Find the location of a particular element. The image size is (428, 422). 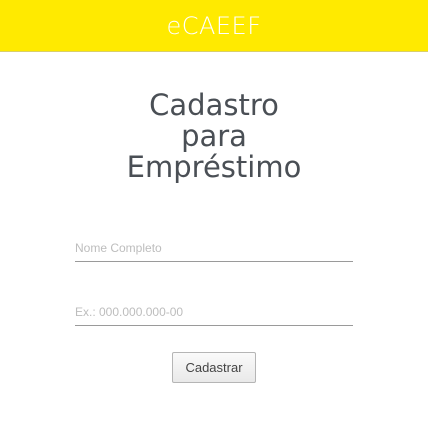

app-header: eCAEEF is located at coordinates (214, 26).